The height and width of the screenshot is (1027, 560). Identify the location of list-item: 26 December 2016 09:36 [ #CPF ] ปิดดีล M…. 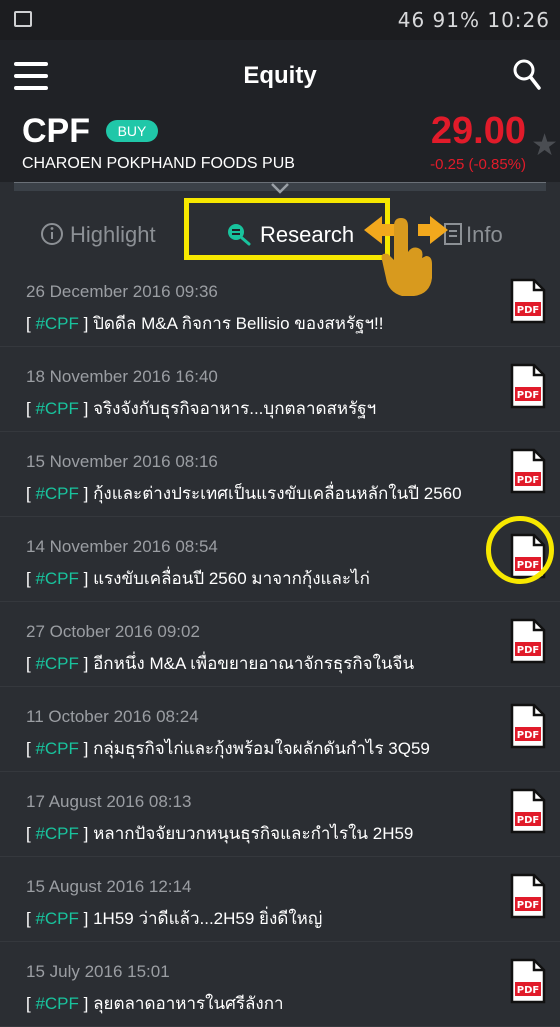
(280, 304).